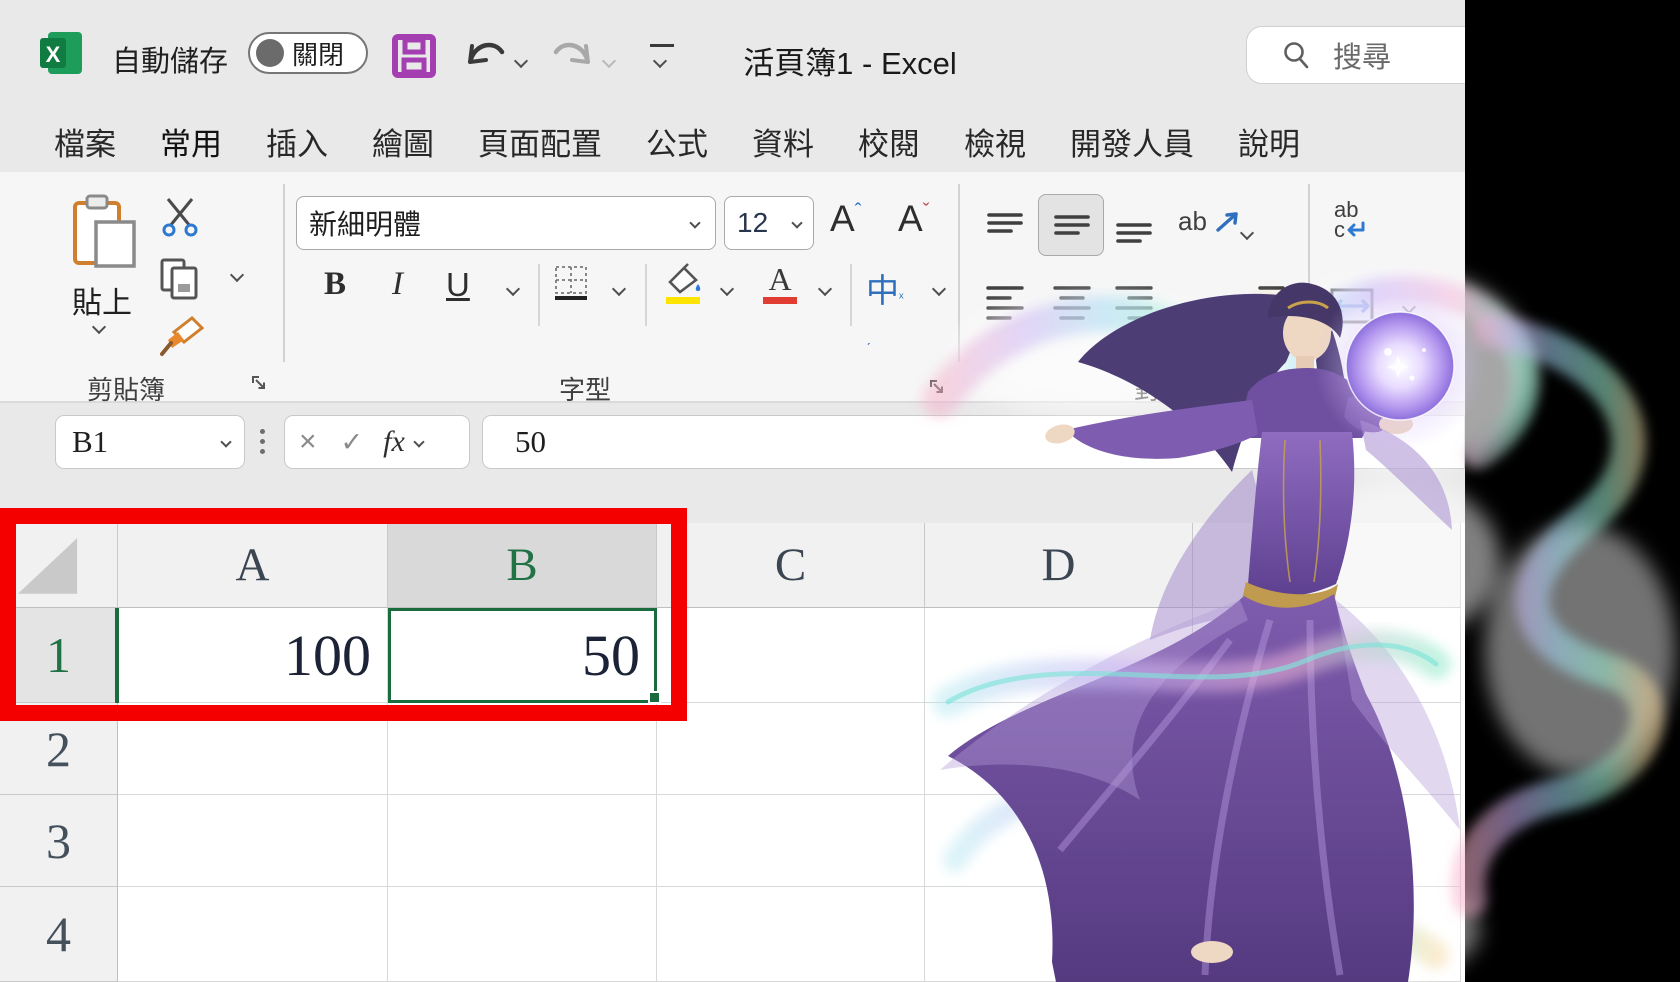 The image size is (1680, 982). I want to click on copy-dropdown-chevron, so click(237, 275).